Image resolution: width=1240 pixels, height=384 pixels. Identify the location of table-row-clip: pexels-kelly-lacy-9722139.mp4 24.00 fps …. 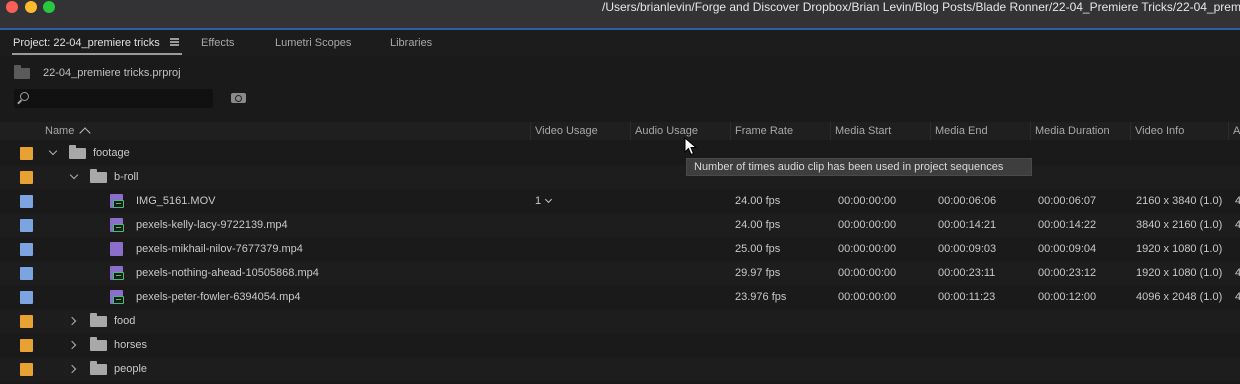
(620, 225).